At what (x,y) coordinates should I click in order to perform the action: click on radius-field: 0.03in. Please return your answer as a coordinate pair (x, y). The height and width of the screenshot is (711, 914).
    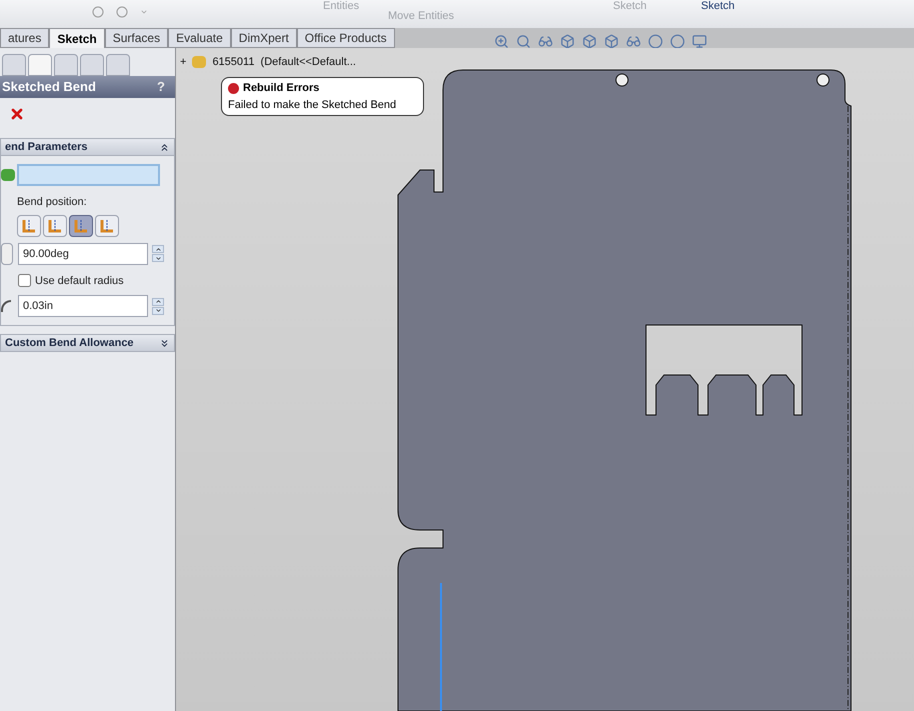
    Looking at the image, I should click on (83, 306).